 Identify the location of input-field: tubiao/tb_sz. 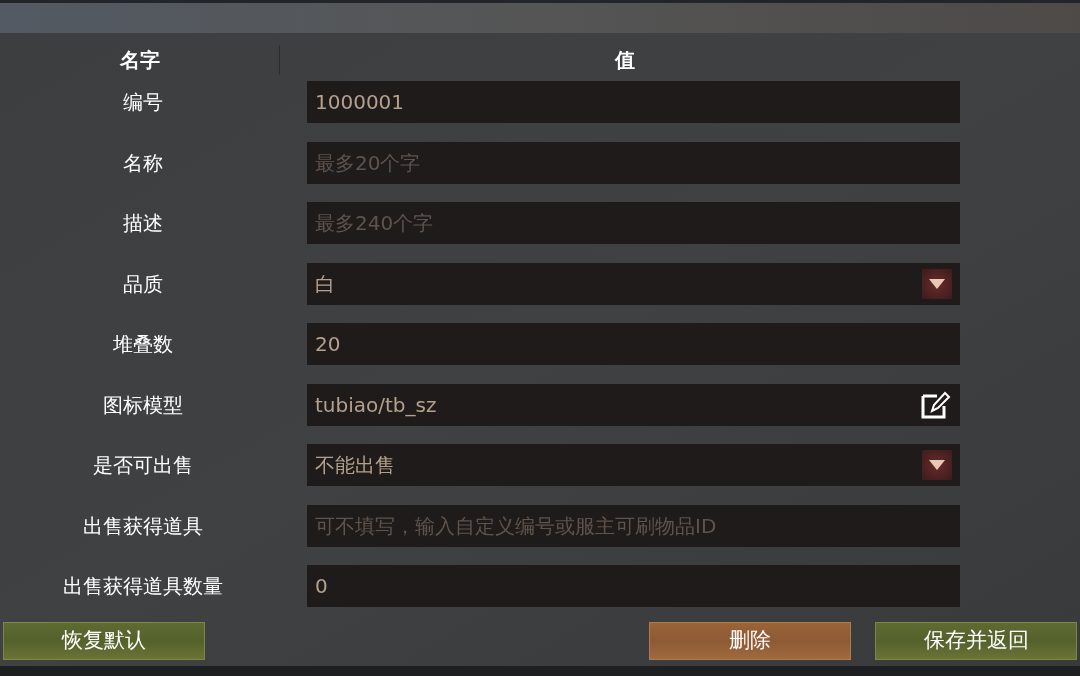
(633, 404).